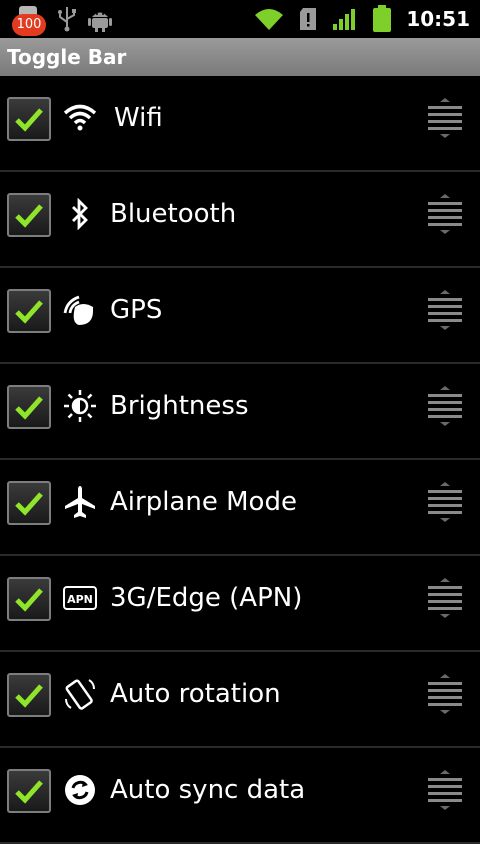 The image size is (480, 844). Describe the element at coordinates (136, 310) in the screenshot. I see `toggle-label: GPS` at that location.